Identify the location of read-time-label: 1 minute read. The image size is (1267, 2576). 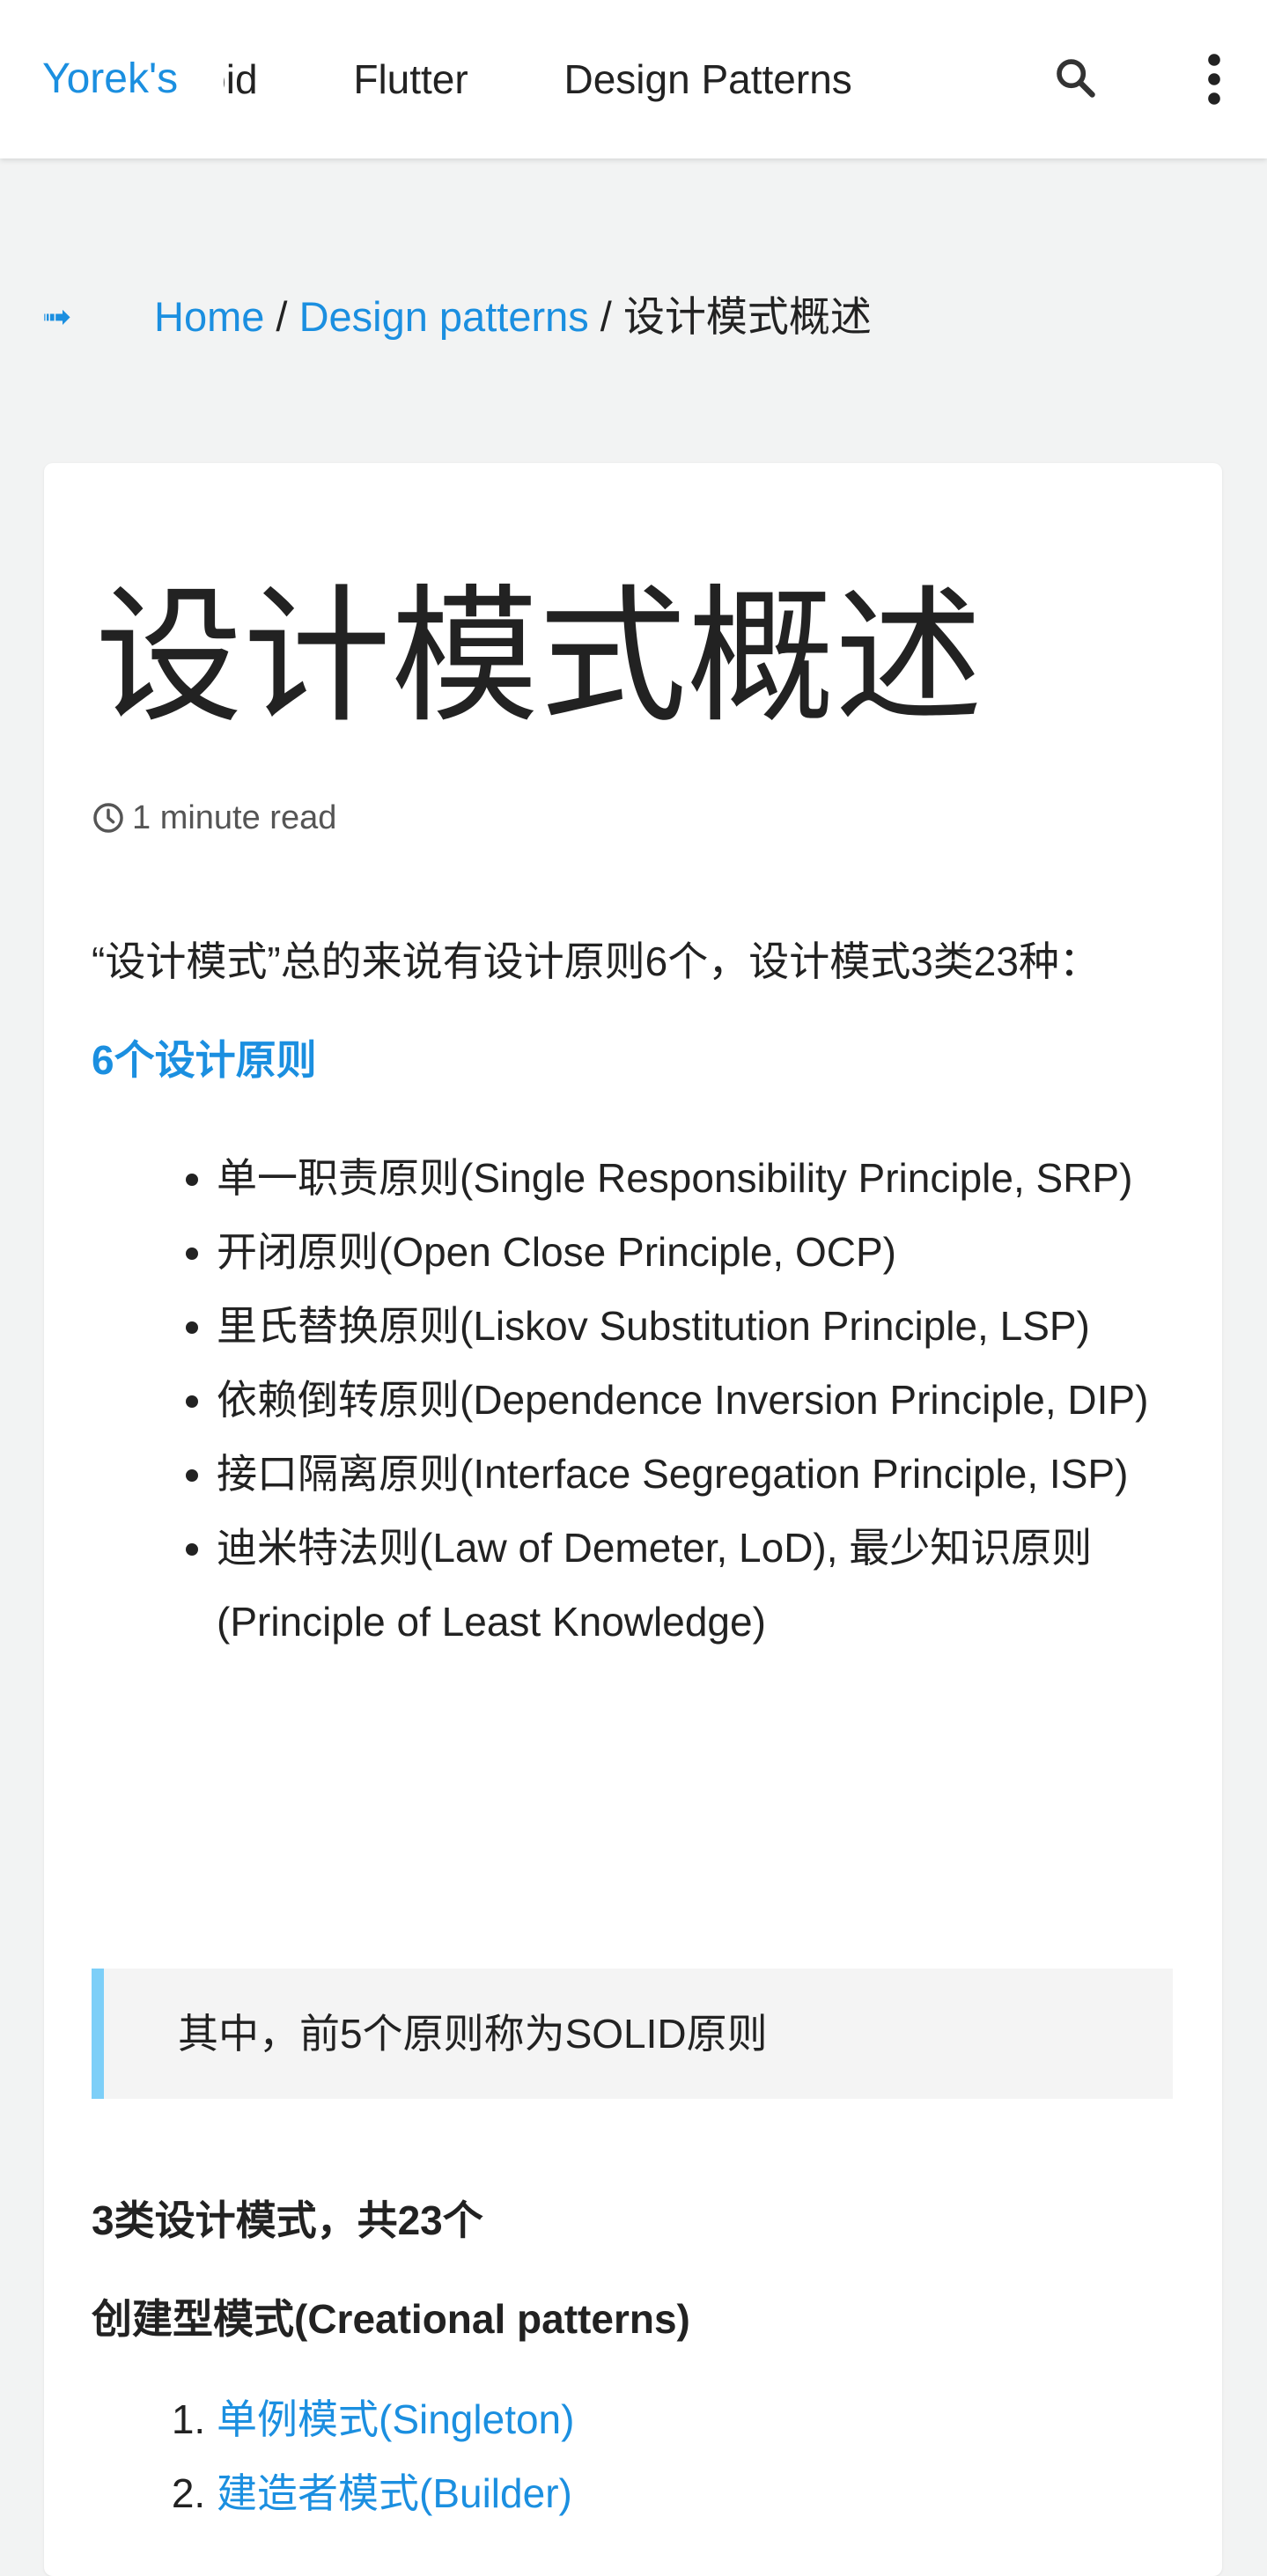
(234, 817).